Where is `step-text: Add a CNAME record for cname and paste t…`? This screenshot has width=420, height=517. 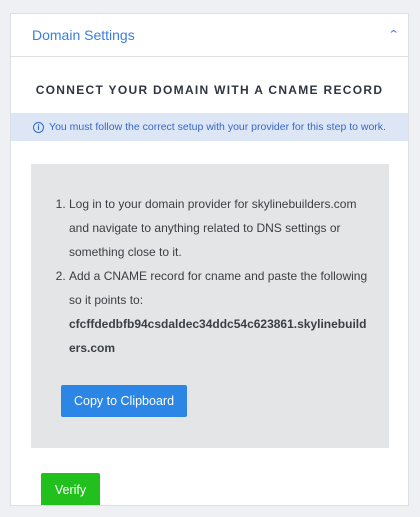 step-text: Add a CNAME record for cname and paste t… is located at coordinates (218, 288).